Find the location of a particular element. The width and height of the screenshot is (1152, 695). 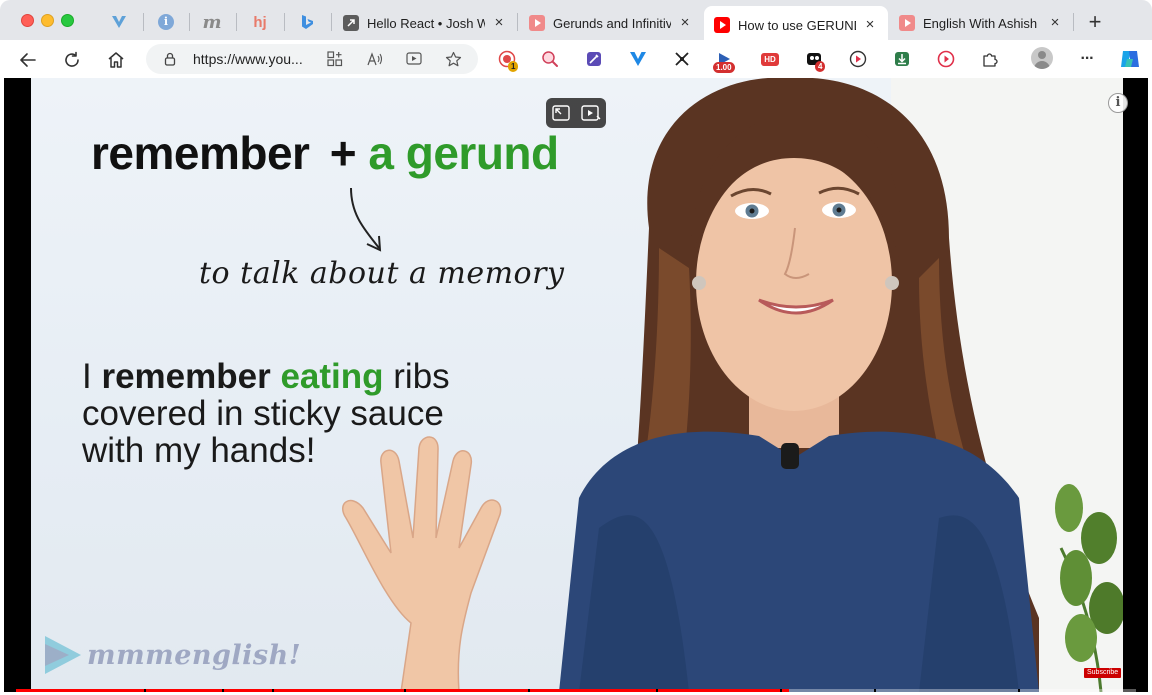

maximize-window-button is located at coordinates (67, 20).